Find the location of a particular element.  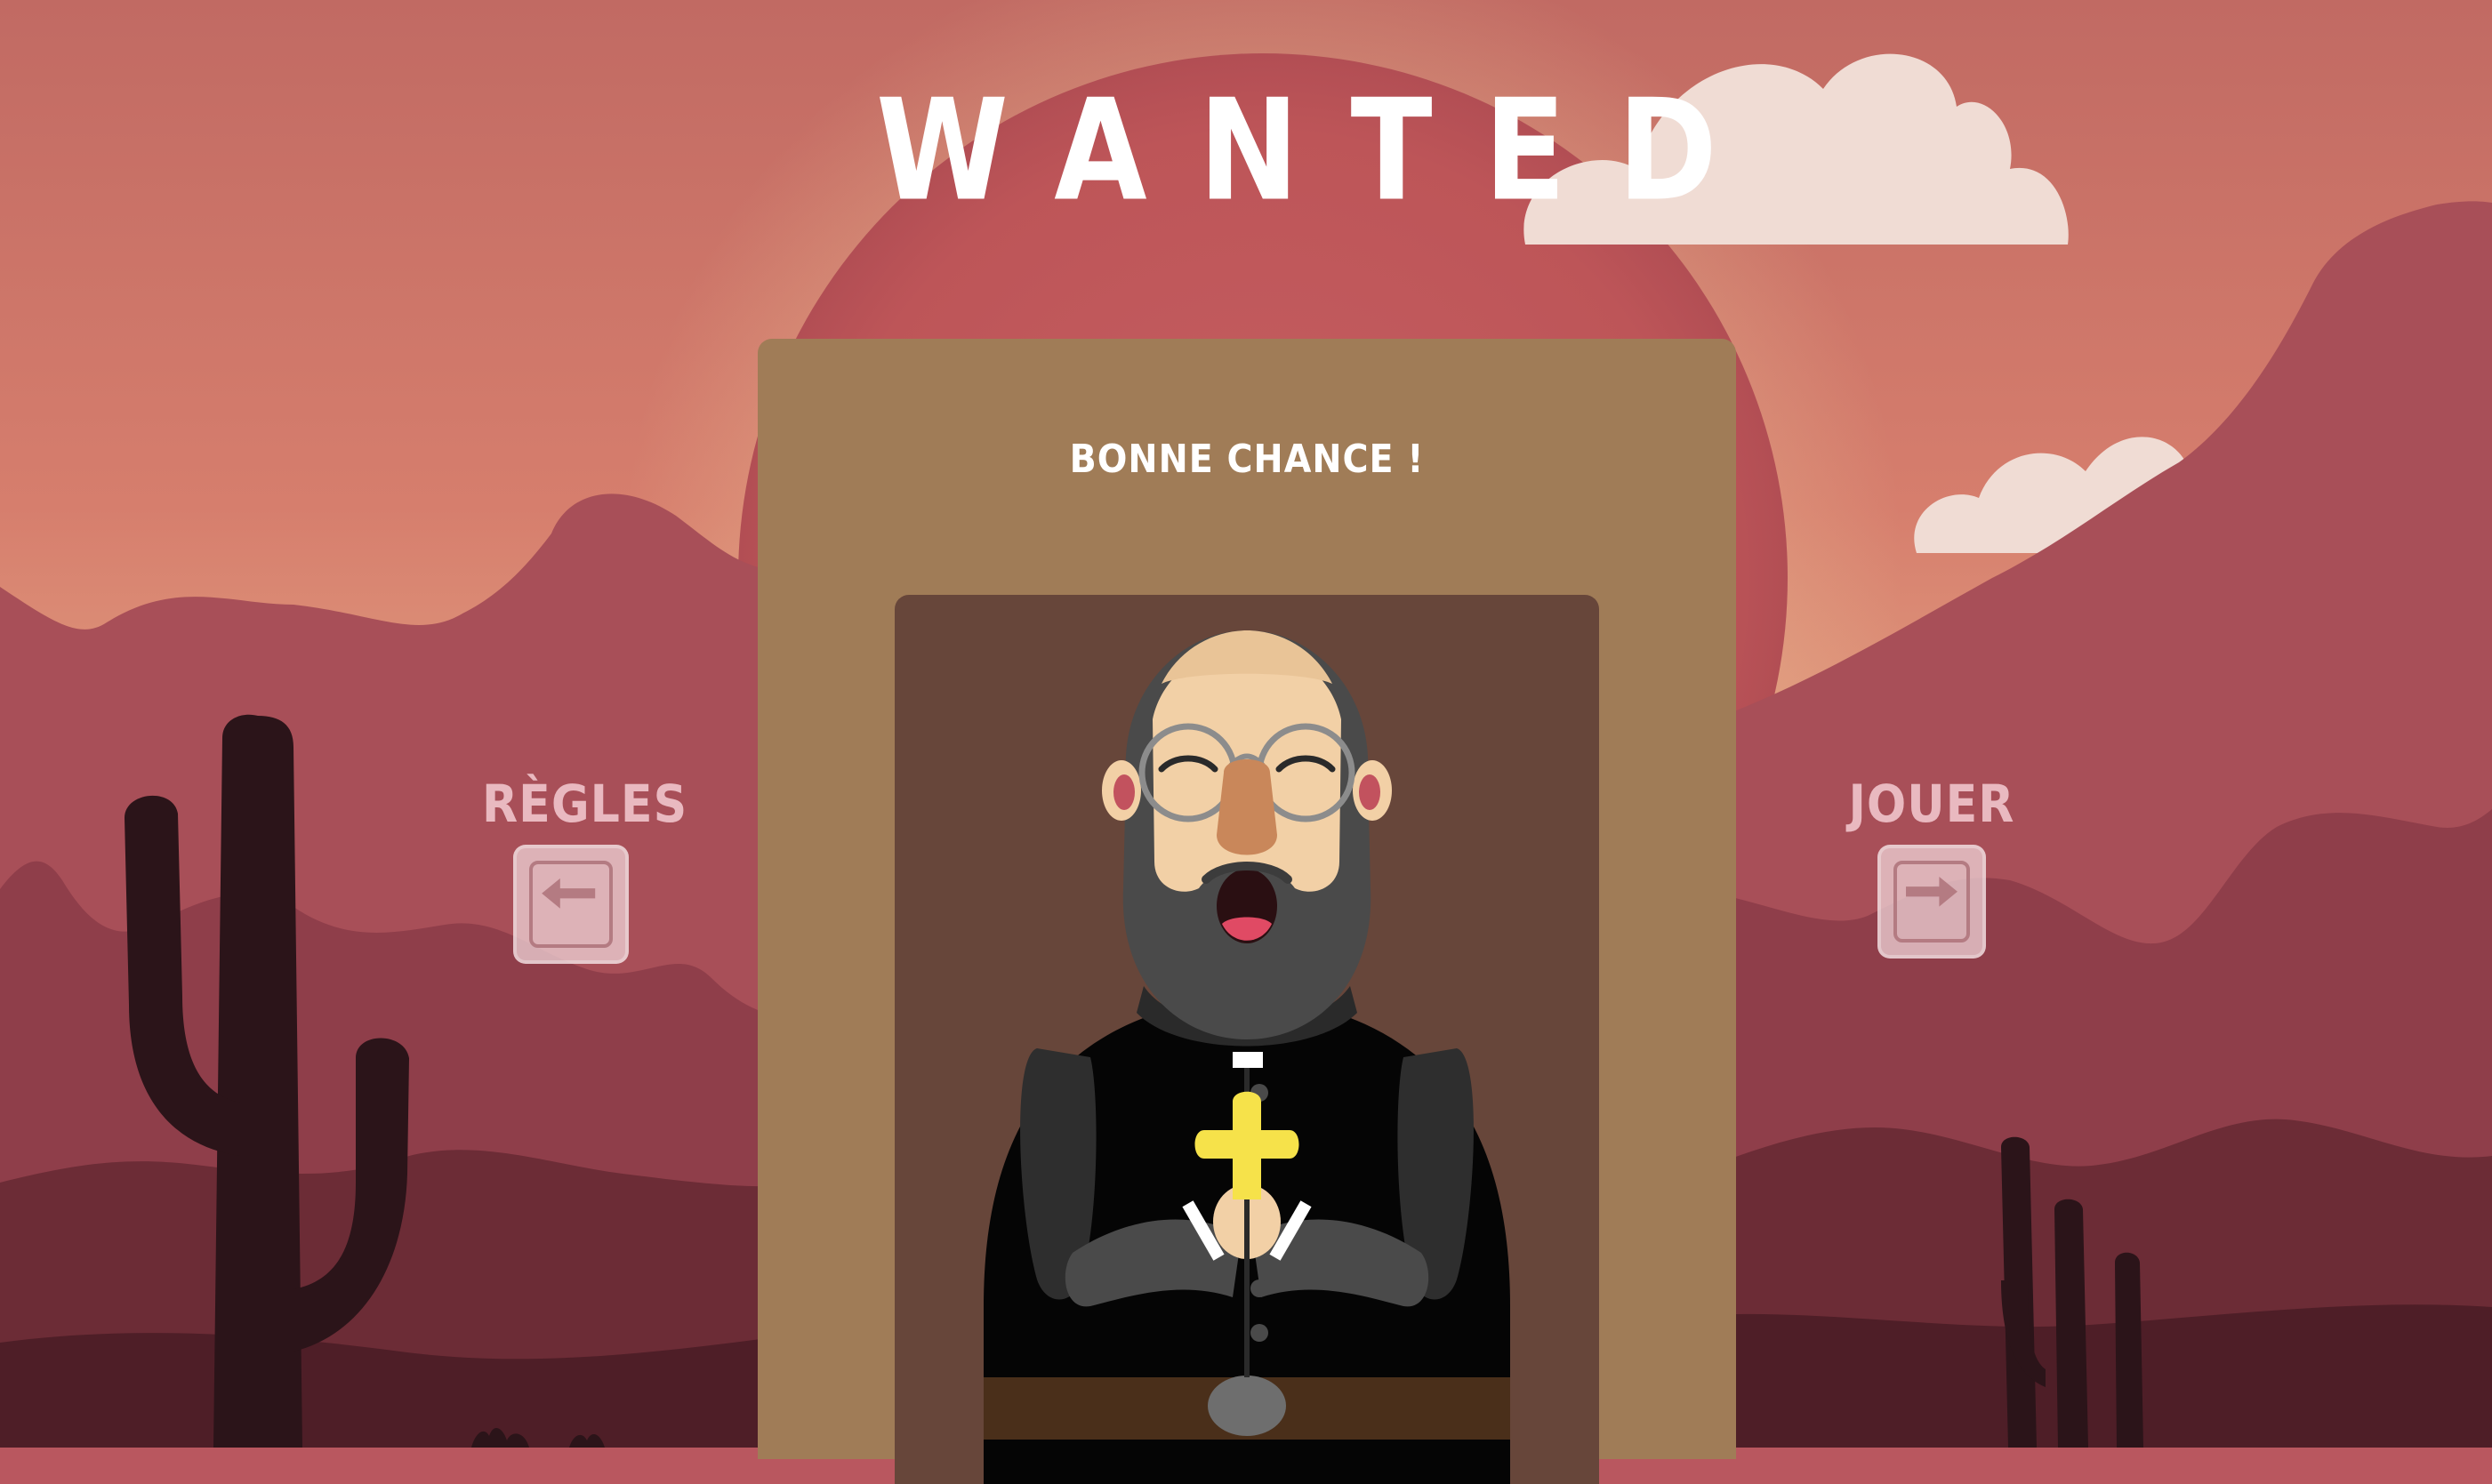

poster-message: BONNE CHANCE ! is located at coordinates (1247, 460).